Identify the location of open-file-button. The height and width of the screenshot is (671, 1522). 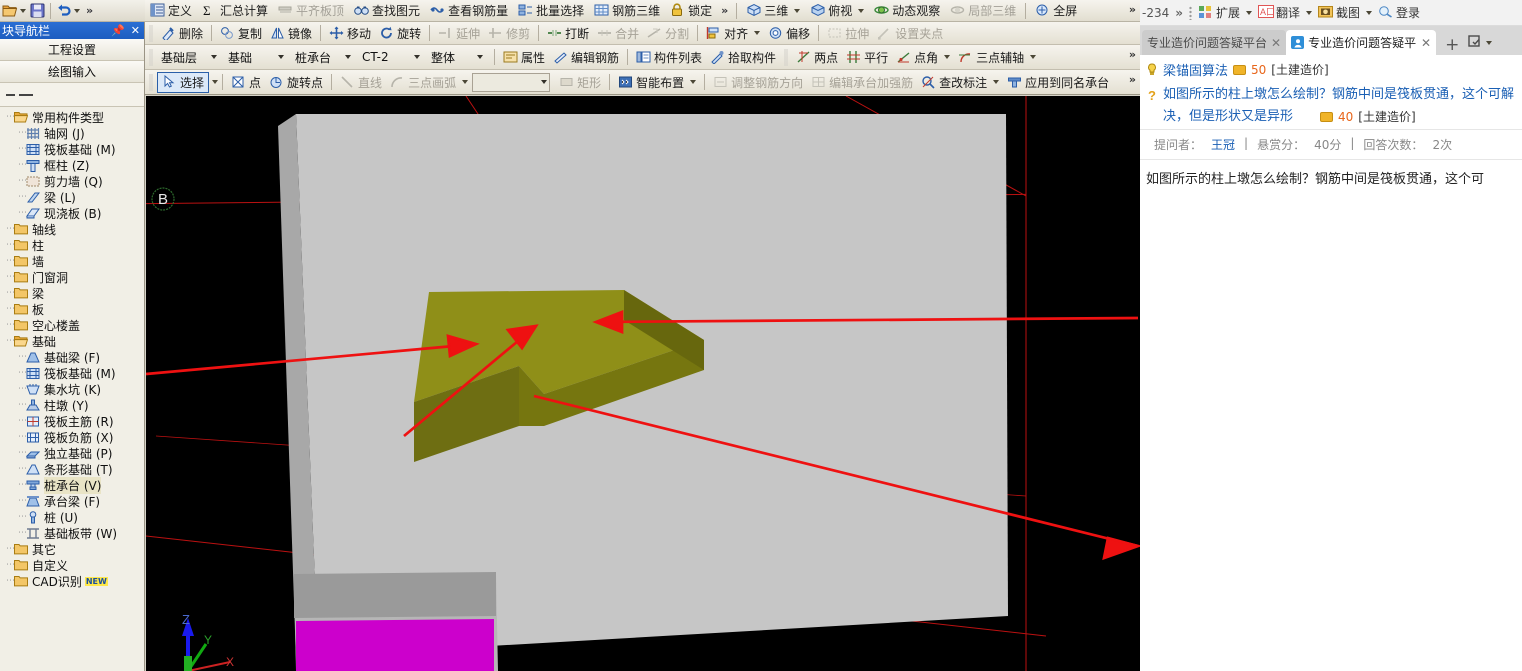
(14, 11).